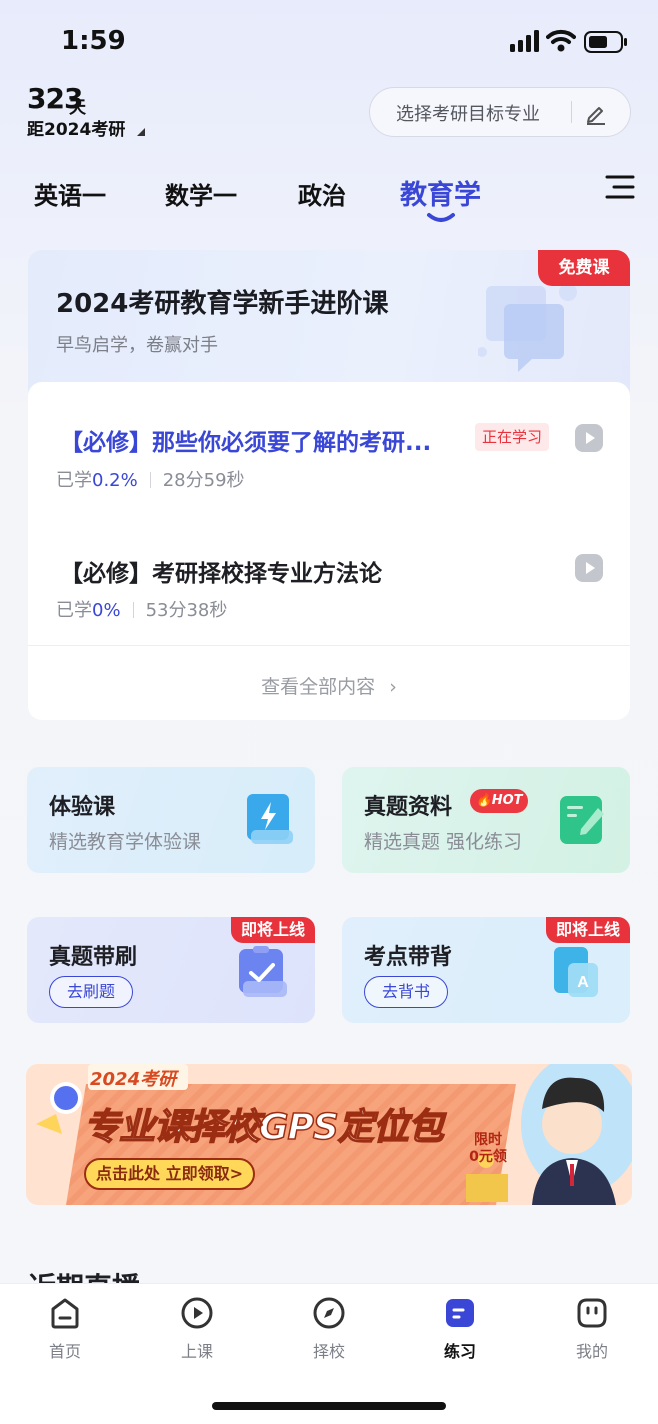  Describe the element at coordinates (70, 193) in the screenshot. I see `tab-english: 英语一` at that location.